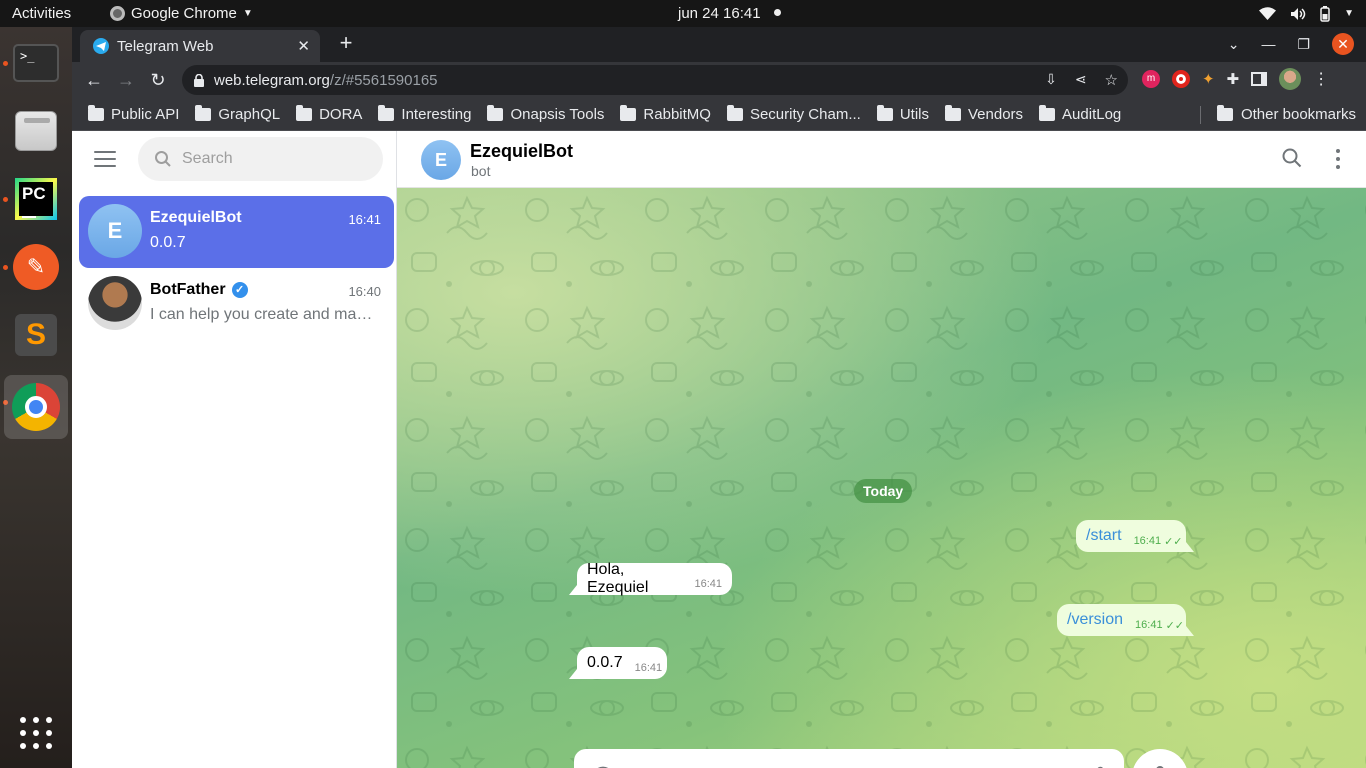 This screenshot has height=768, width=1366. Describe the element at coordinates (1181, 79) in the screenshot. I see `extension-opera-icon` at that location.